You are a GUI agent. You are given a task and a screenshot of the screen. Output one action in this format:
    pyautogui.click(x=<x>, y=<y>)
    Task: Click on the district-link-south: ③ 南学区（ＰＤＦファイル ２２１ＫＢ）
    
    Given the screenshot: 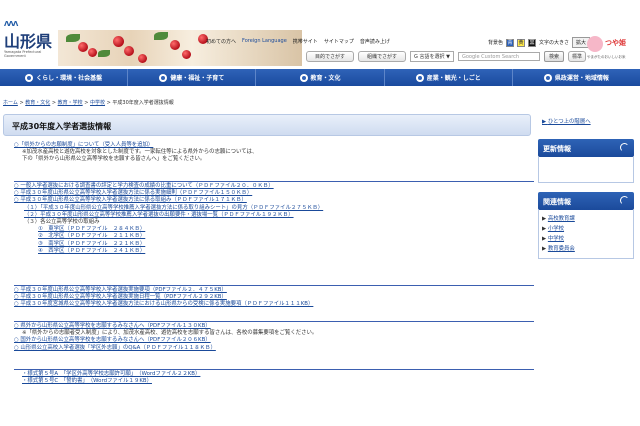 What is the action you would take?
    pyautogui.click(x=286, y=244)
    